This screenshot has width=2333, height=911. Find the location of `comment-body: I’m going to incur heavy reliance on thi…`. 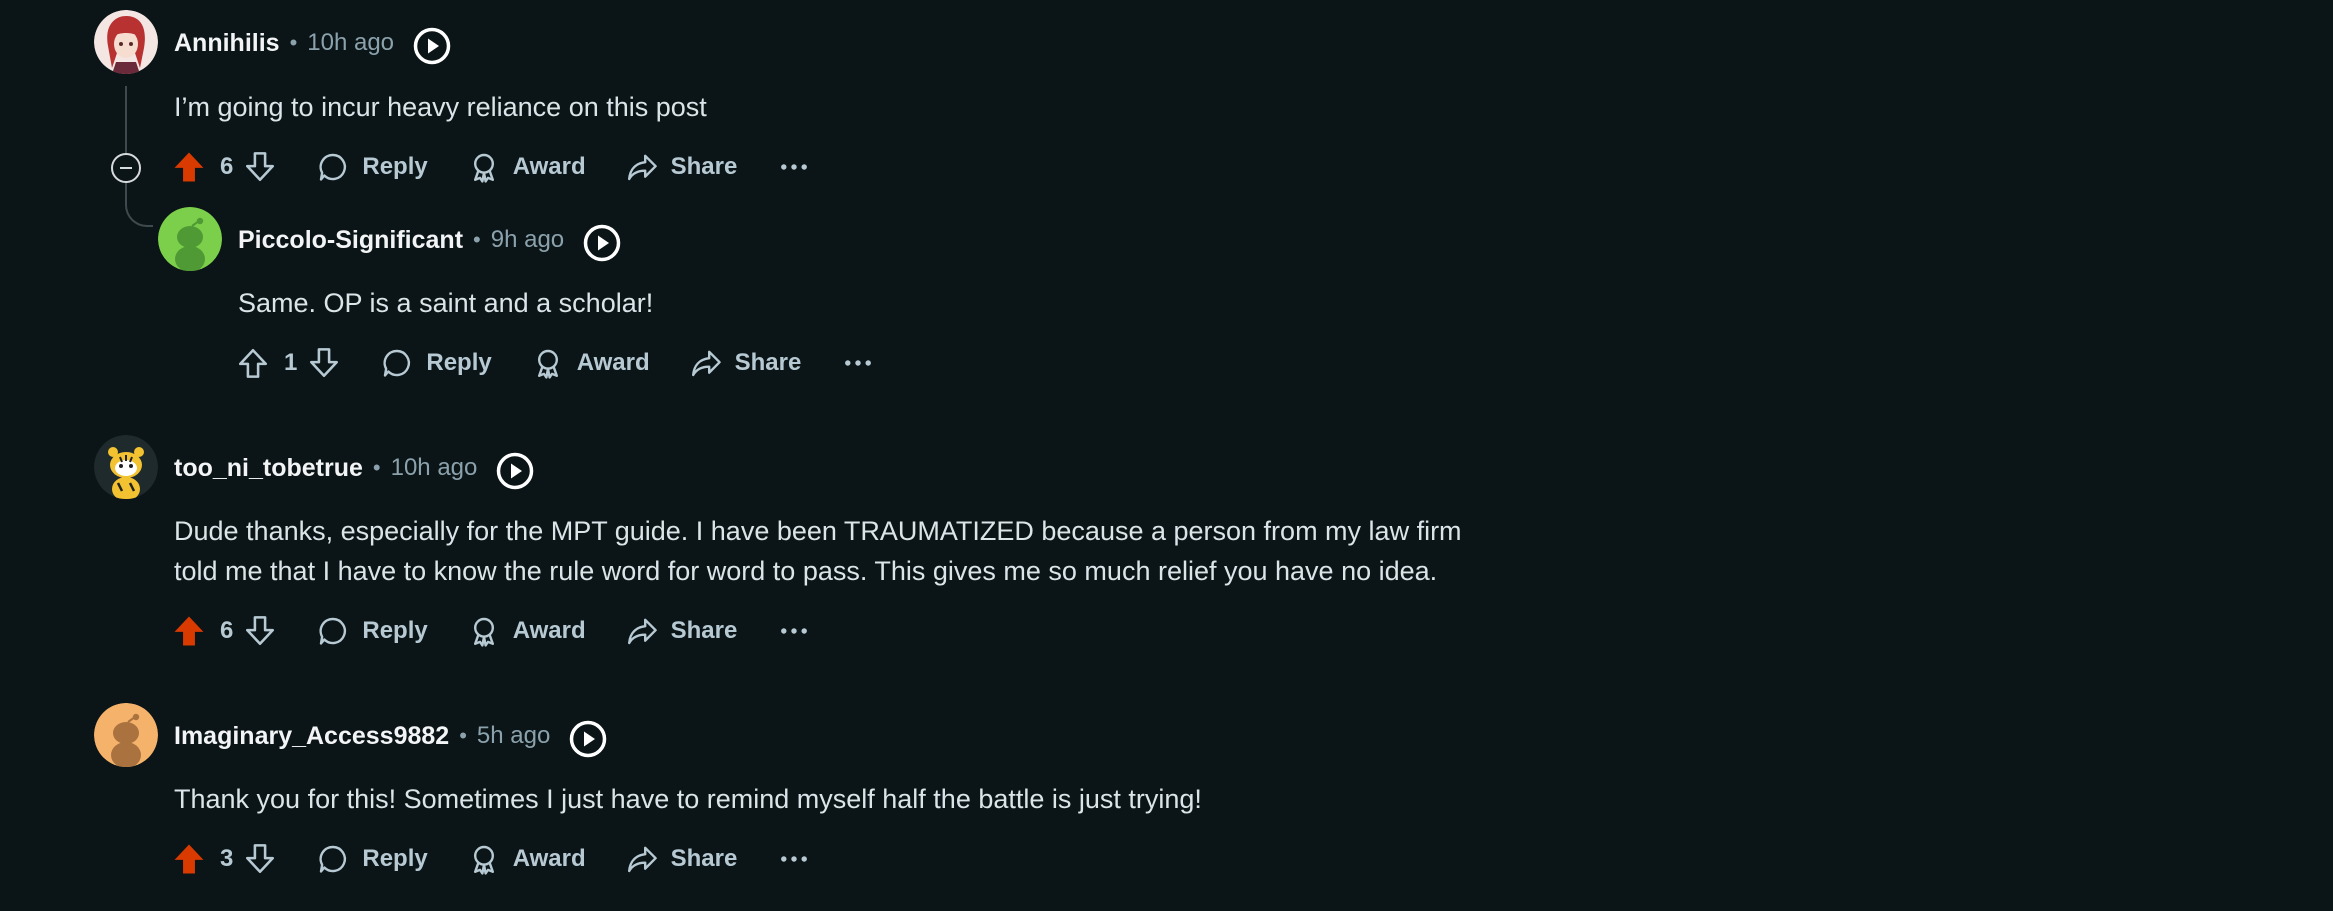

comment-body: I’m going to incur heavy reliance on thi… is located at coordinates (440, 107).